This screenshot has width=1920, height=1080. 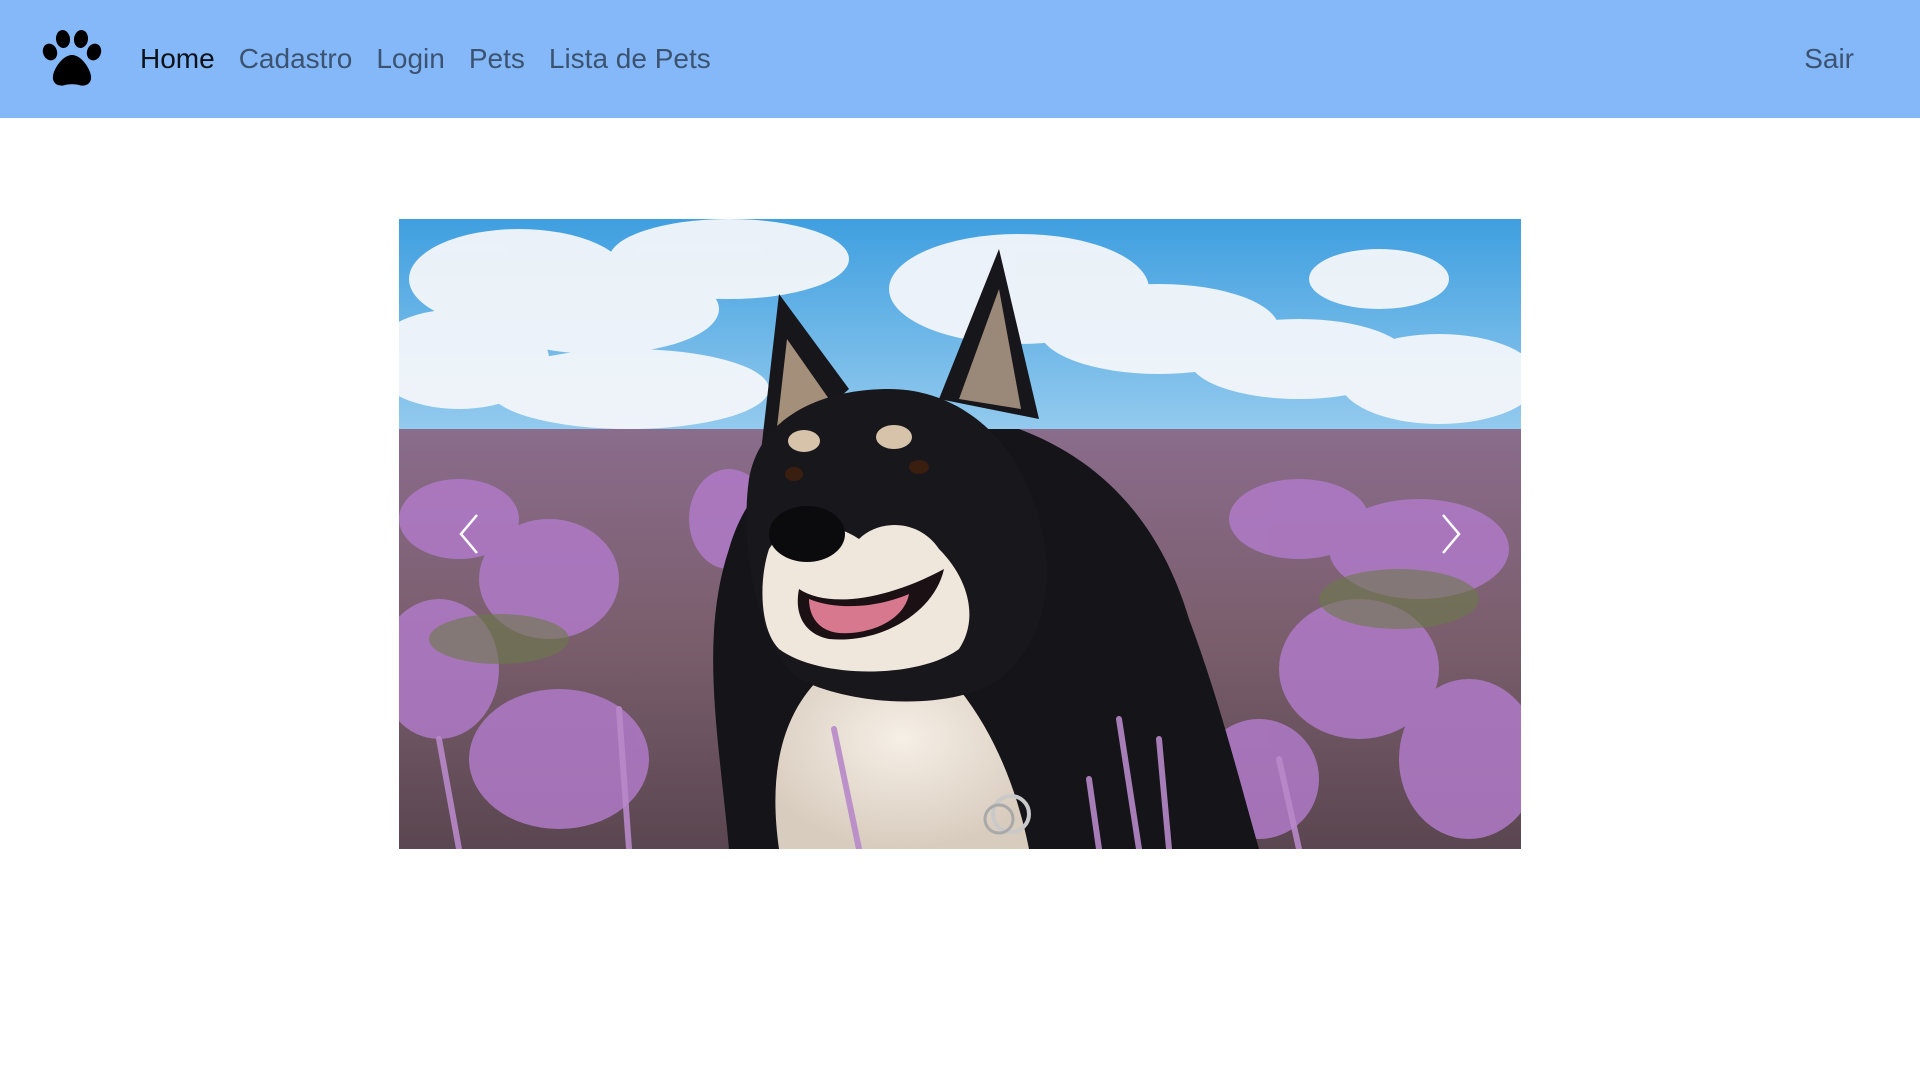 What do you see at coordinates (296, 59) in the screenshot?
I see `nav-link-cadastro: Cadastro` at bounding box center [296, 59].